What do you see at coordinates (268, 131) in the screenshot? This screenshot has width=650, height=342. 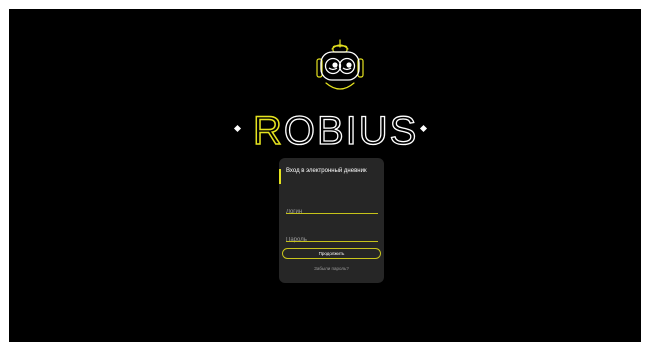 I see `brand-letter-r: R` at bounding box center [268, 131].